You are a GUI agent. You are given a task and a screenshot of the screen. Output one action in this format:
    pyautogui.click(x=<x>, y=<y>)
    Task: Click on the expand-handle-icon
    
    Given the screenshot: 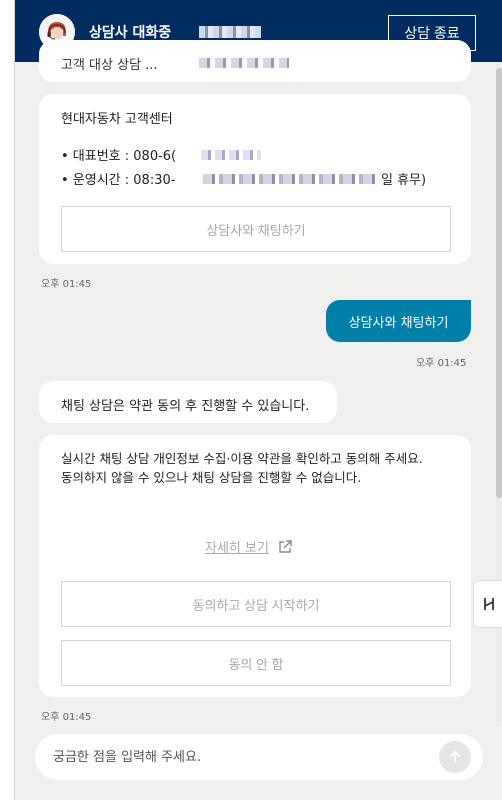 What is the action you would take?
    pyautogui.click(x=488, y=604)
    